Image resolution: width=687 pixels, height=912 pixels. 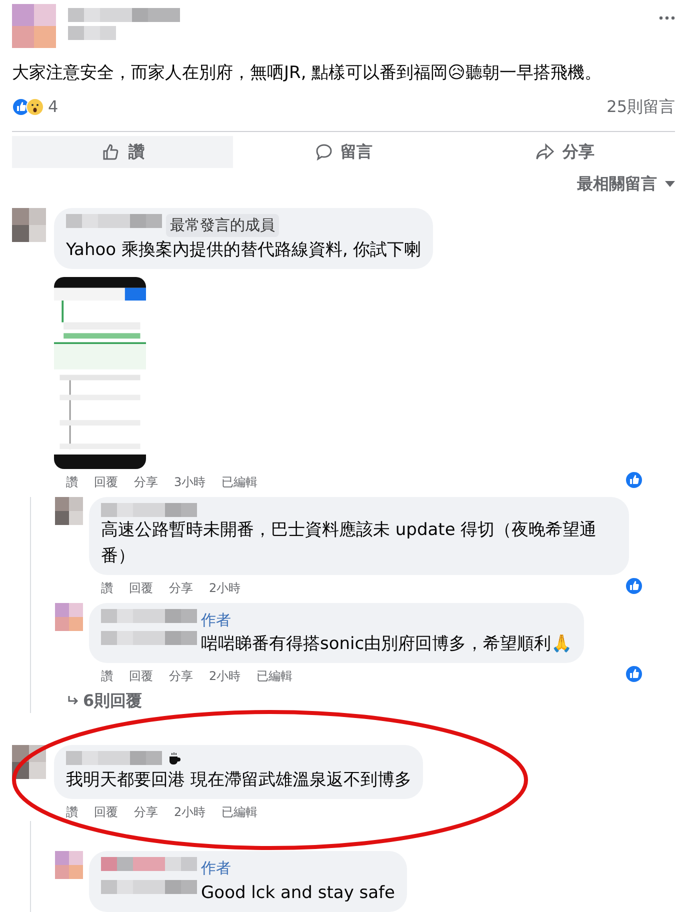 What do you see at coordinates (343, 152) in the screenshot?
I see `post-action-button: 留言` at bounding box center [343, 152].